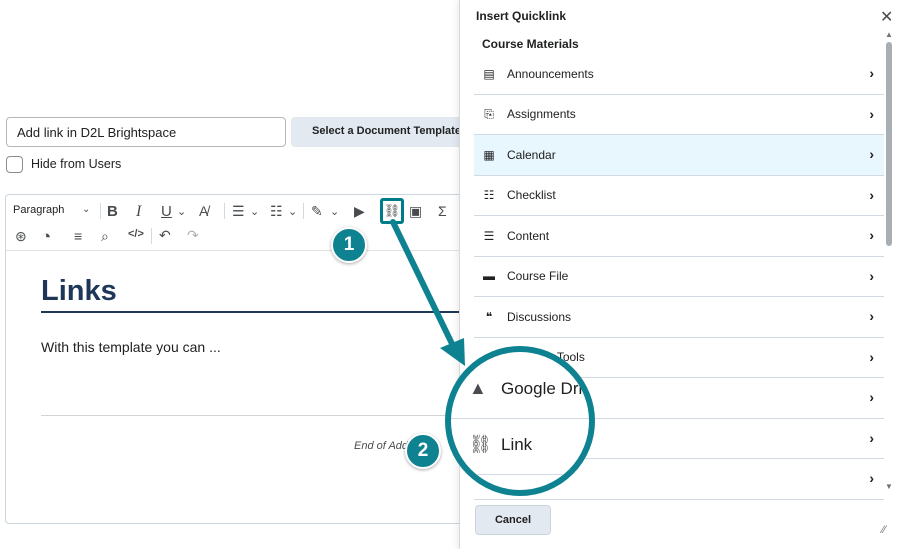 The image size is (907, 549). What do you see at coordinates (520, 421) in the screenshot?
I see `zoom-callout: ▲ Google Driv ⛓ Link` at bounding box center [520, 421].